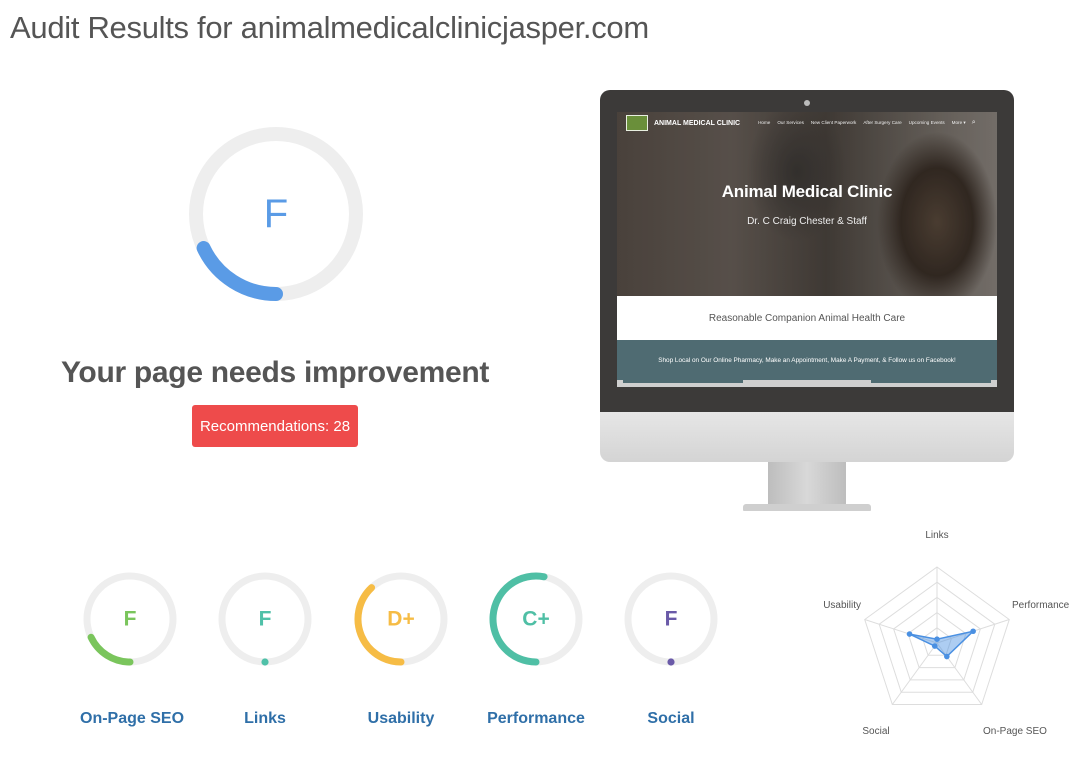 The width and height of the screenshot is (1080, 768). I want to click on radar-axis-label: Usability, so click(842, 605).